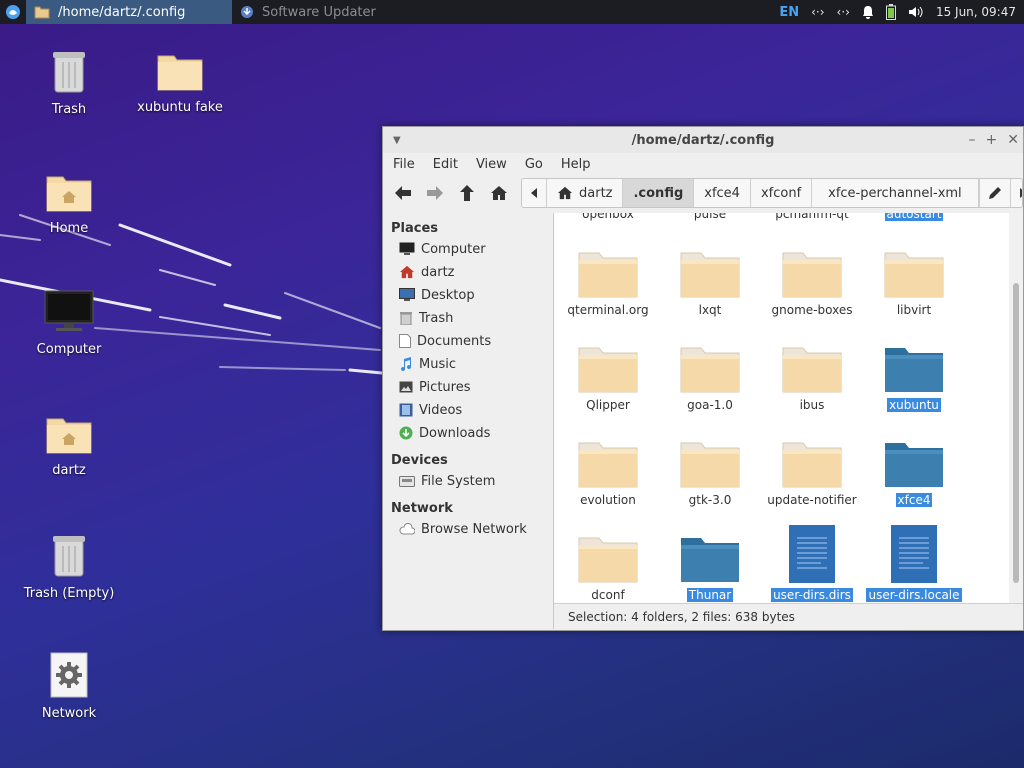  What do you see at coordinates (901, 12) in the screenshot?
I see `system-tray: EN ‹·› ‹·› 15 Jun, 09:47` at bounding box center [901, 12].